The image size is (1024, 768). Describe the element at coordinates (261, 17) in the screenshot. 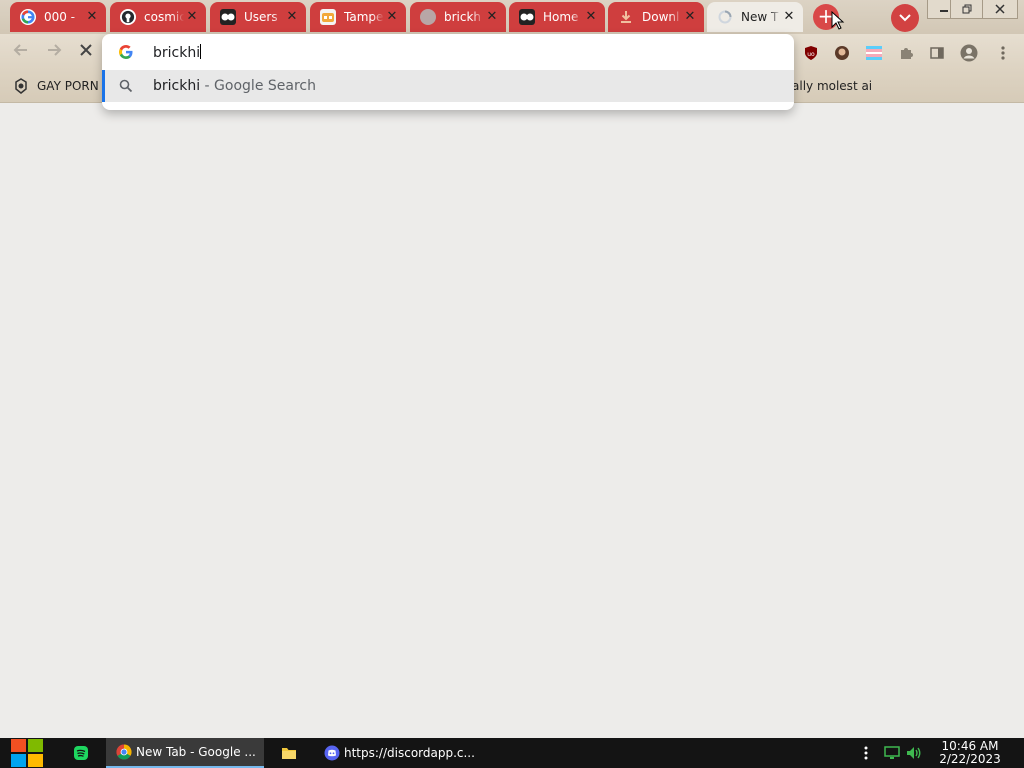

I see `tab-title: Users` at that location.